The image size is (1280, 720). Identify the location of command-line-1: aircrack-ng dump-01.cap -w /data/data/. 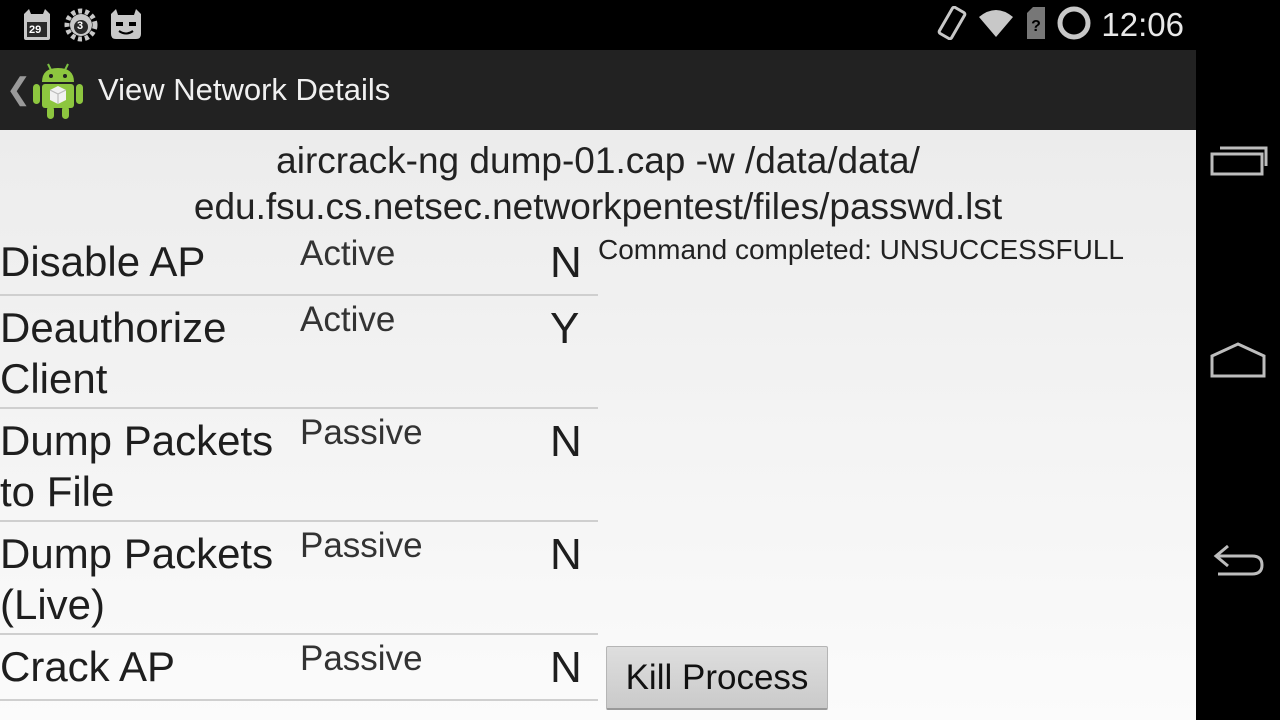
(598, 160).